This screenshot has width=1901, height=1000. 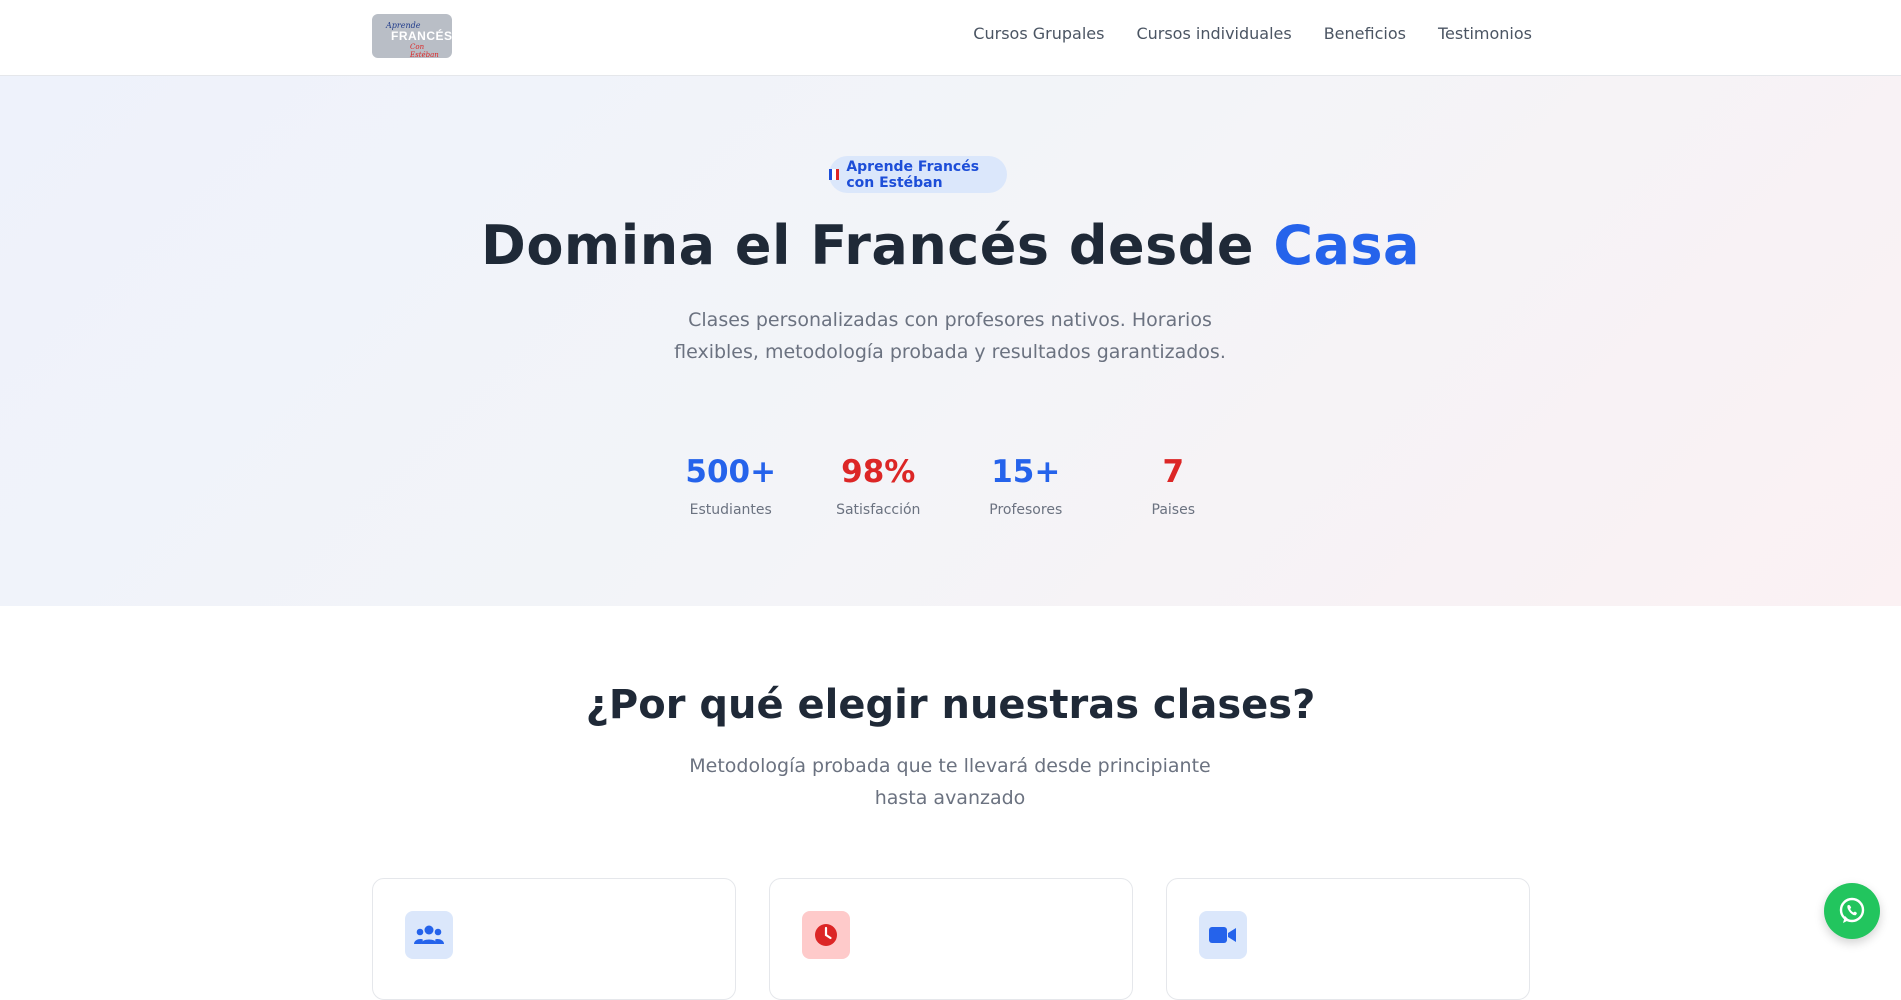 I want to click on nav-link-cursos-grupales: Cursos Grupales, so click(x=1038, y=33).